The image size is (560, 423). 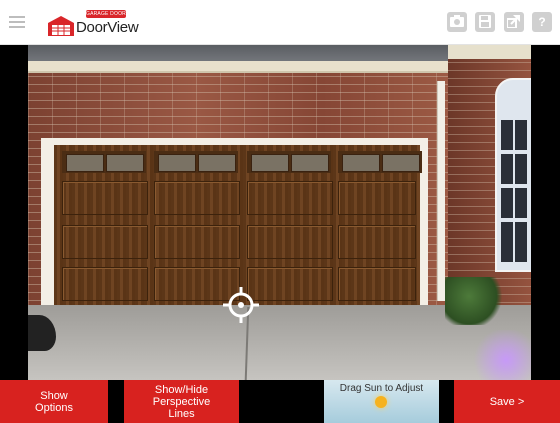 What do you see at coordinates (106, 14) in the screenshot?
I see `logo-badge: GARAGE DOOR` at bounding box center [106, 14].